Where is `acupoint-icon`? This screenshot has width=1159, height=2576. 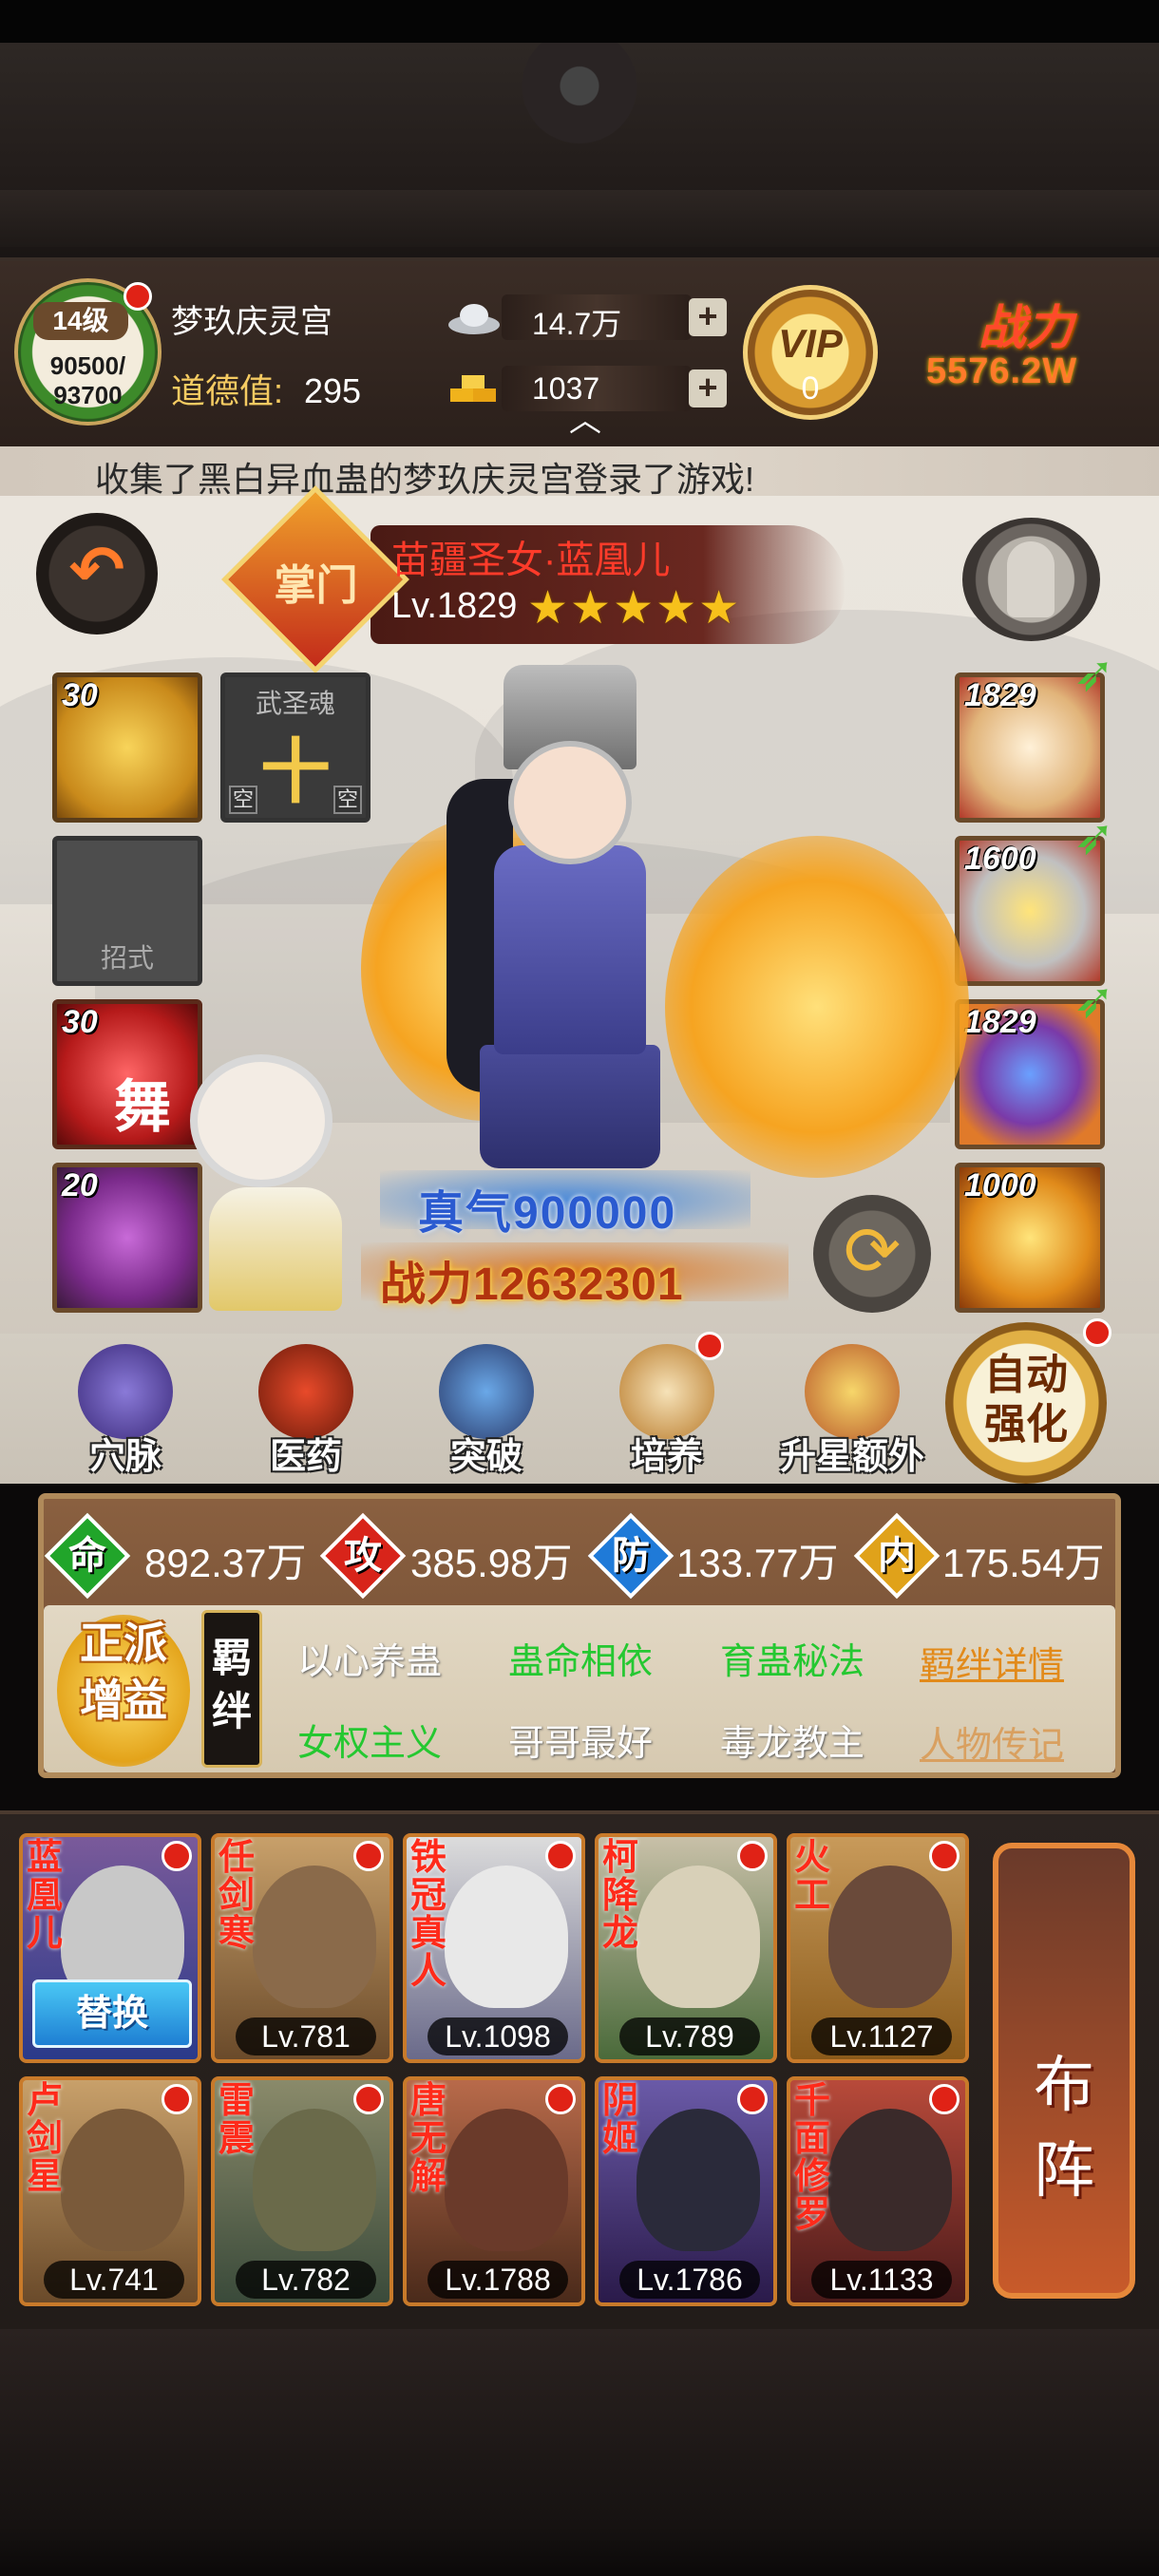 acupoint-icon is located at coordinates (125, 1391).